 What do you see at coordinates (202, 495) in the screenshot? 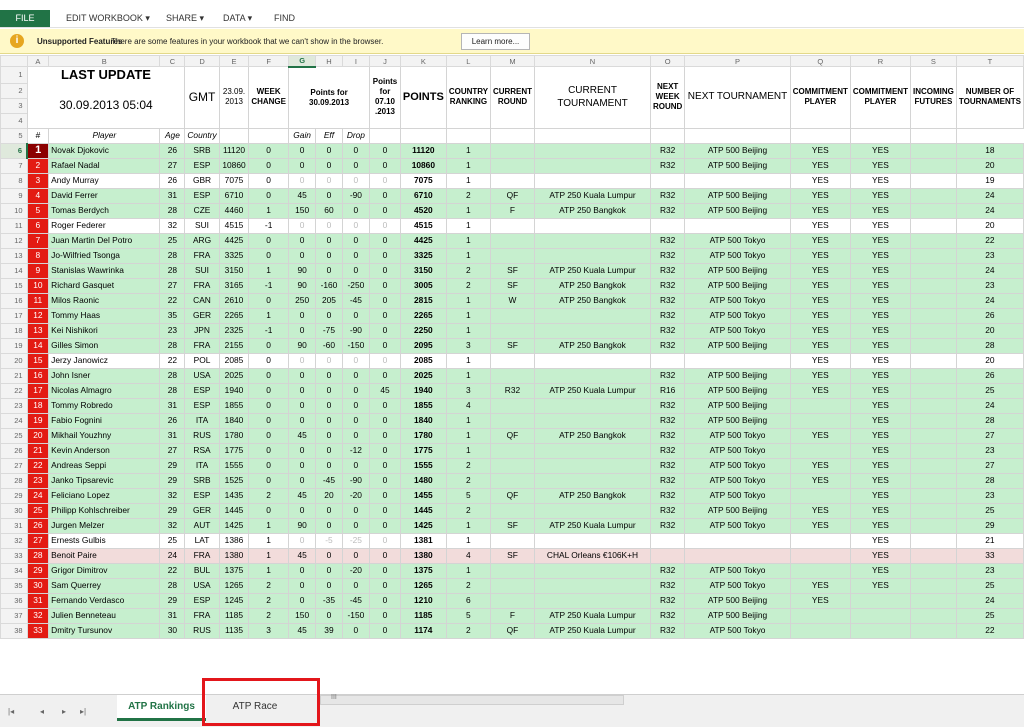
I see `cell-country: ESP` at bounding box center [202, 495].